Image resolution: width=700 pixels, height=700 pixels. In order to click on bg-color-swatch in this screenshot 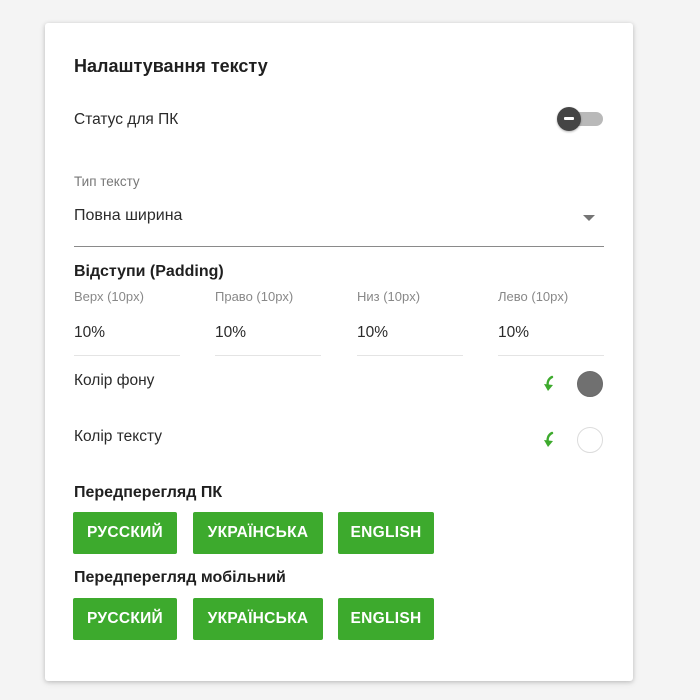, I will do `click(590, 384)`.